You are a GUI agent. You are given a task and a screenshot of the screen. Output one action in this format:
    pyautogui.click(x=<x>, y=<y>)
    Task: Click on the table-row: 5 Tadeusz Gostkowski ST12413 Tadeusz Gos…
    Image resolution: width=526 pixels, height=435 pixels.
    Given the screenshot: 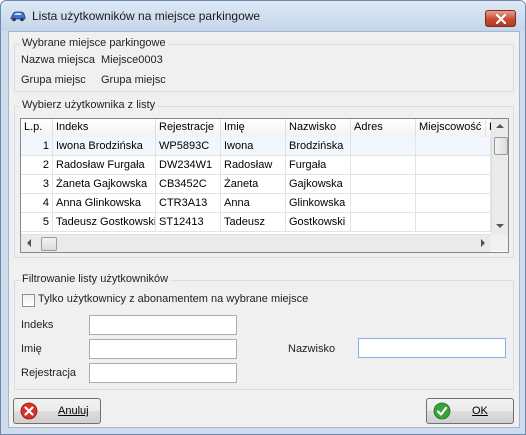 What is the action you would take?
    pyautogui.click(x=256, y=222)
    